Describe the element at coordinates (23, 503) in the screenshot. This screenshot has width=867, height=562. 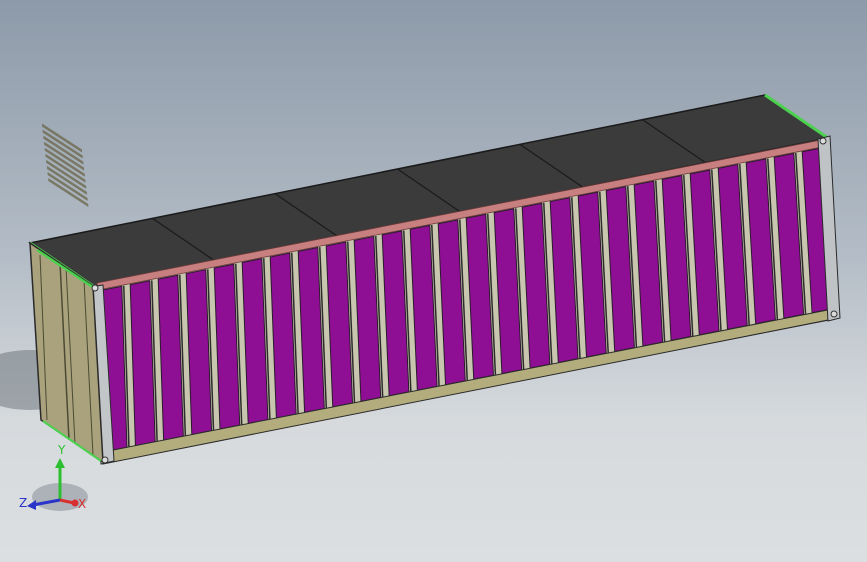
I see `triad-z-label: Z` at that location.